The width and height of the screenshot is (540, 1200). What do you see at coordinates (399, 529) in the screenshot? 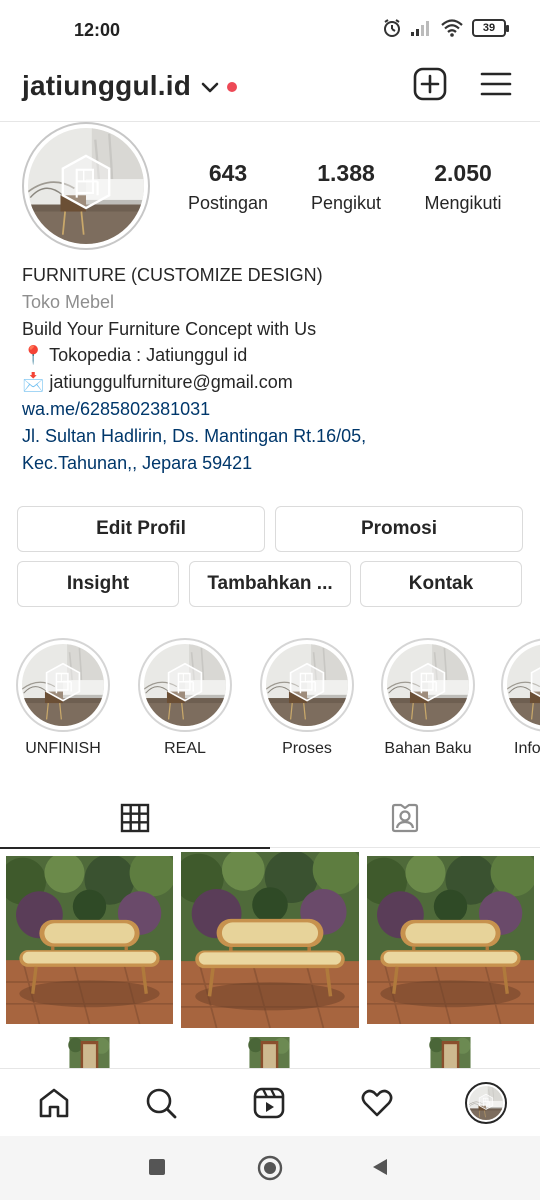
I see `promotion-button: Promosi` at bounding box center [399, 529].